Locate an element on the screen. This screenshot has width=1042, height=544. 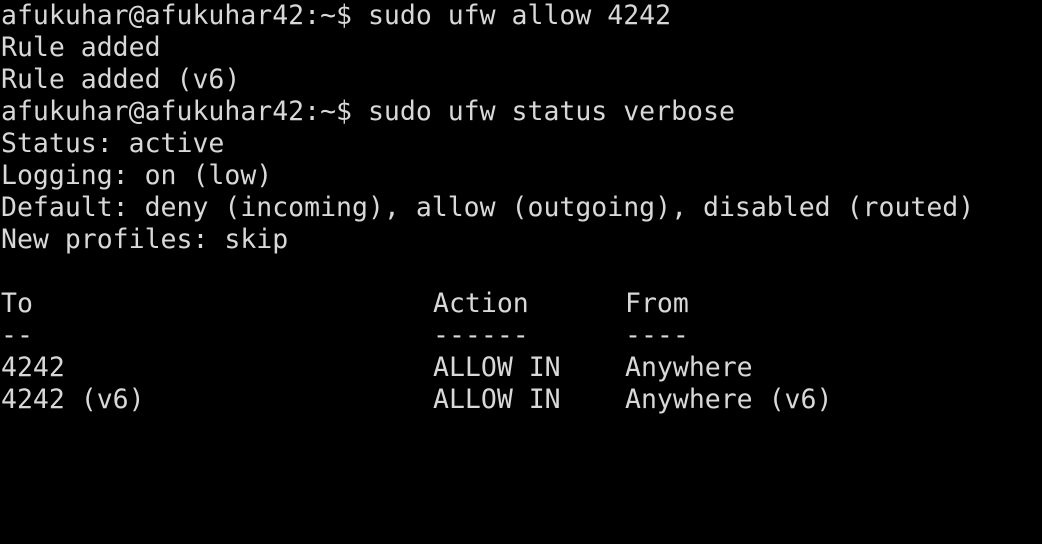
row-from: Anywhere (v6) is located at coordinates (729, 399).